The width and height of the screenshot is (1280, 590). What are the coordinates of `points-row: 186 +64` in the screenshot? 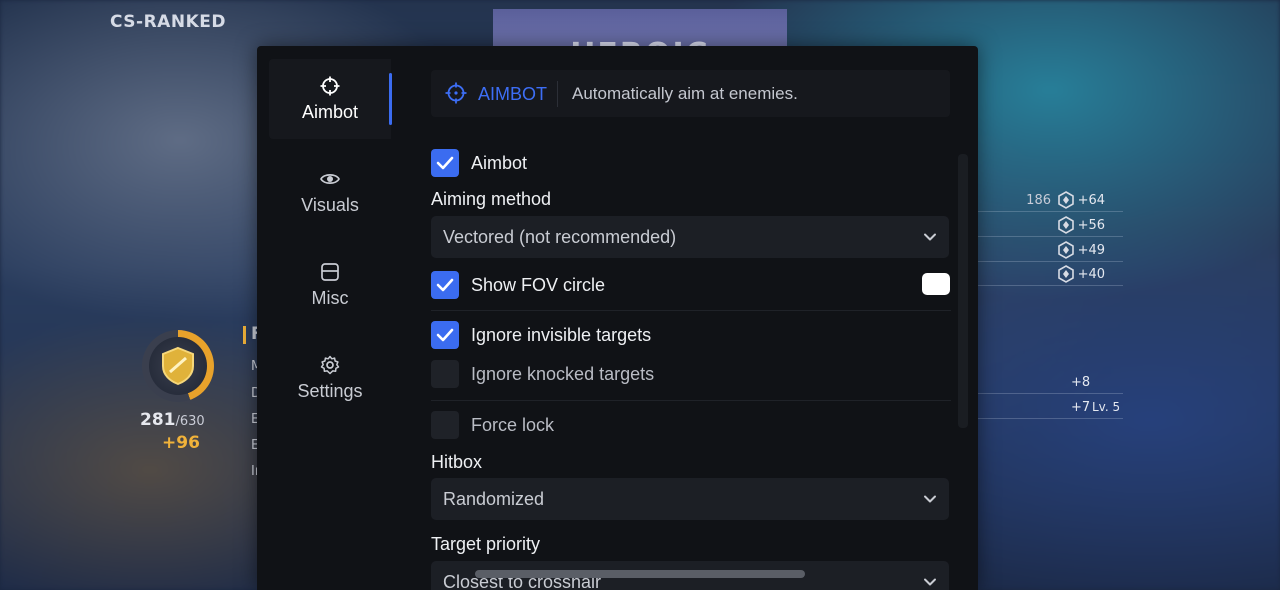 It's located at (1050, 200).